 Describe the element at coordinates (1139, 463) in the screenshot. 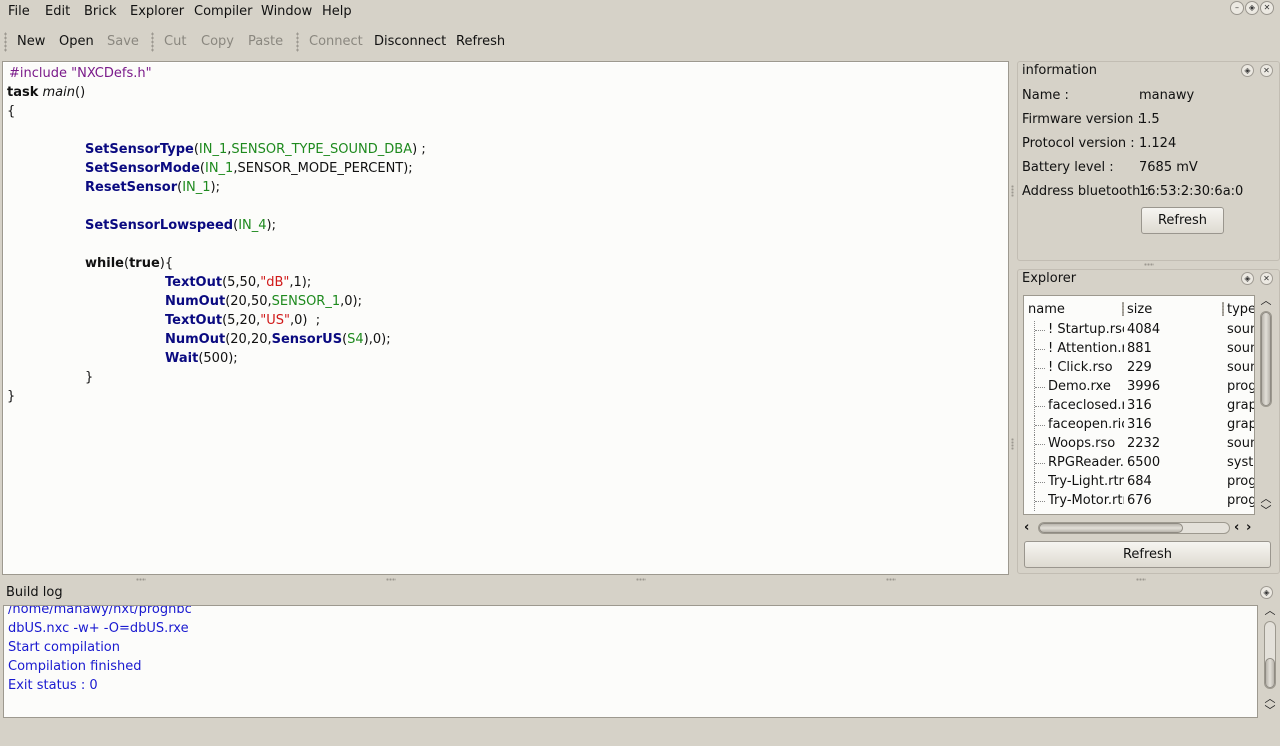

I see `file-row: RPGReader.sys6500 system` at that location.